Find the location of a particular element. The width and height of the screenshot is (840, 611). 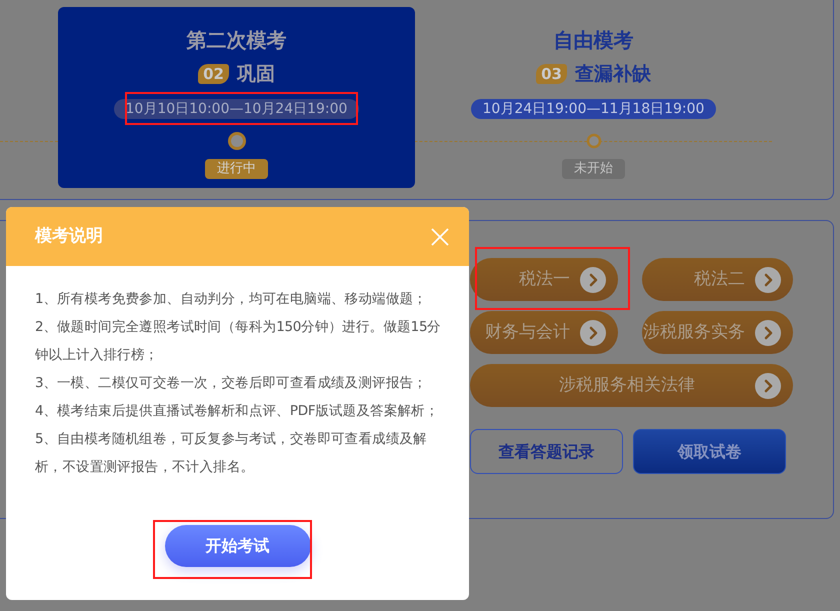

subject-button: 税法二 is located at coordinates (717, 279).